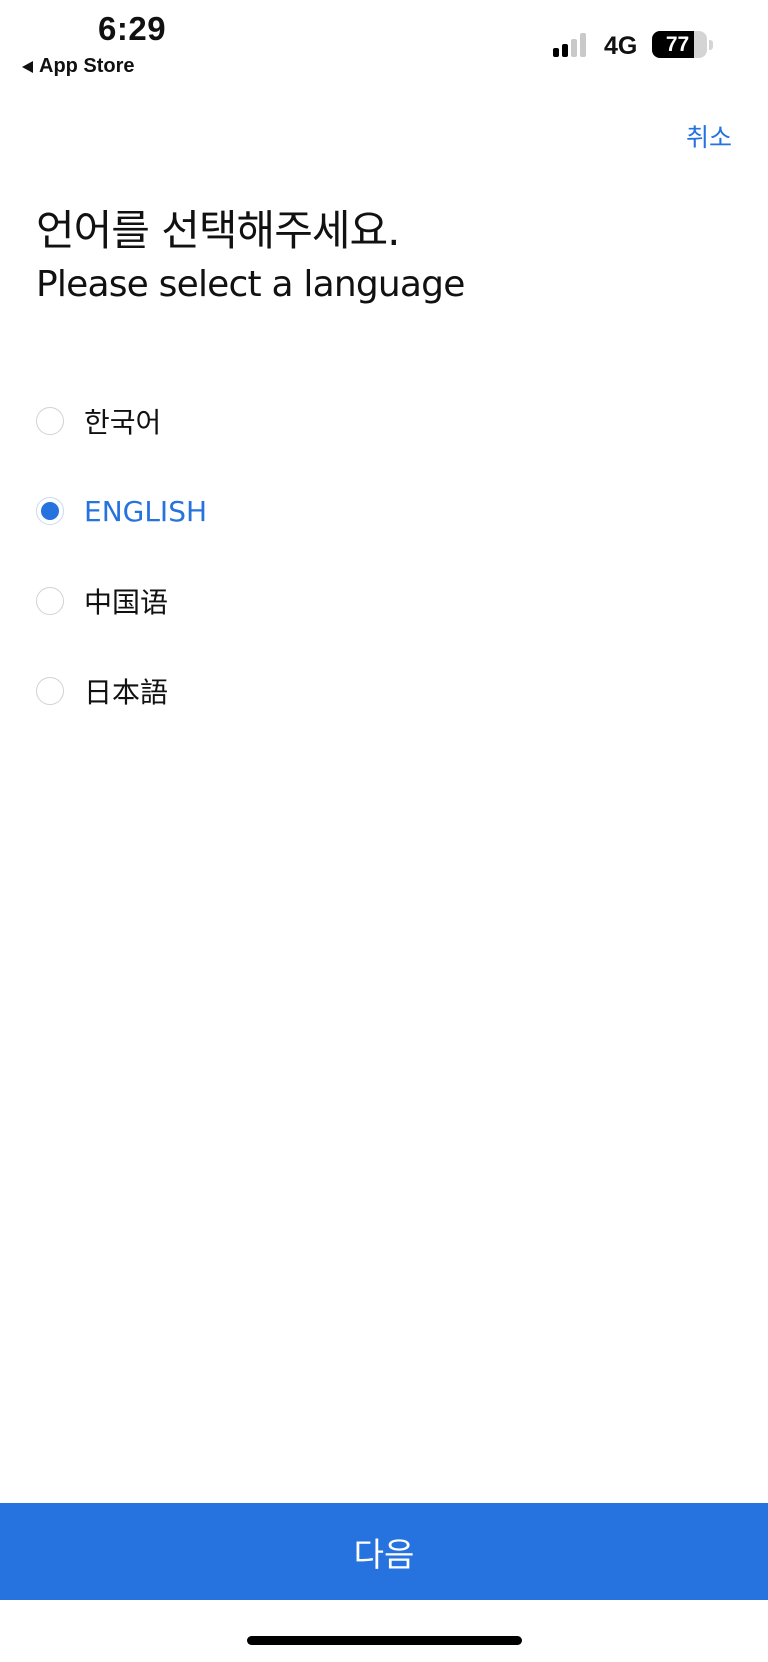 The width and height of the screenshot is (768, 1662). Describe the element at coordinates (27, 66) in the screenshot. I see `back-triangle-icon` at that location.